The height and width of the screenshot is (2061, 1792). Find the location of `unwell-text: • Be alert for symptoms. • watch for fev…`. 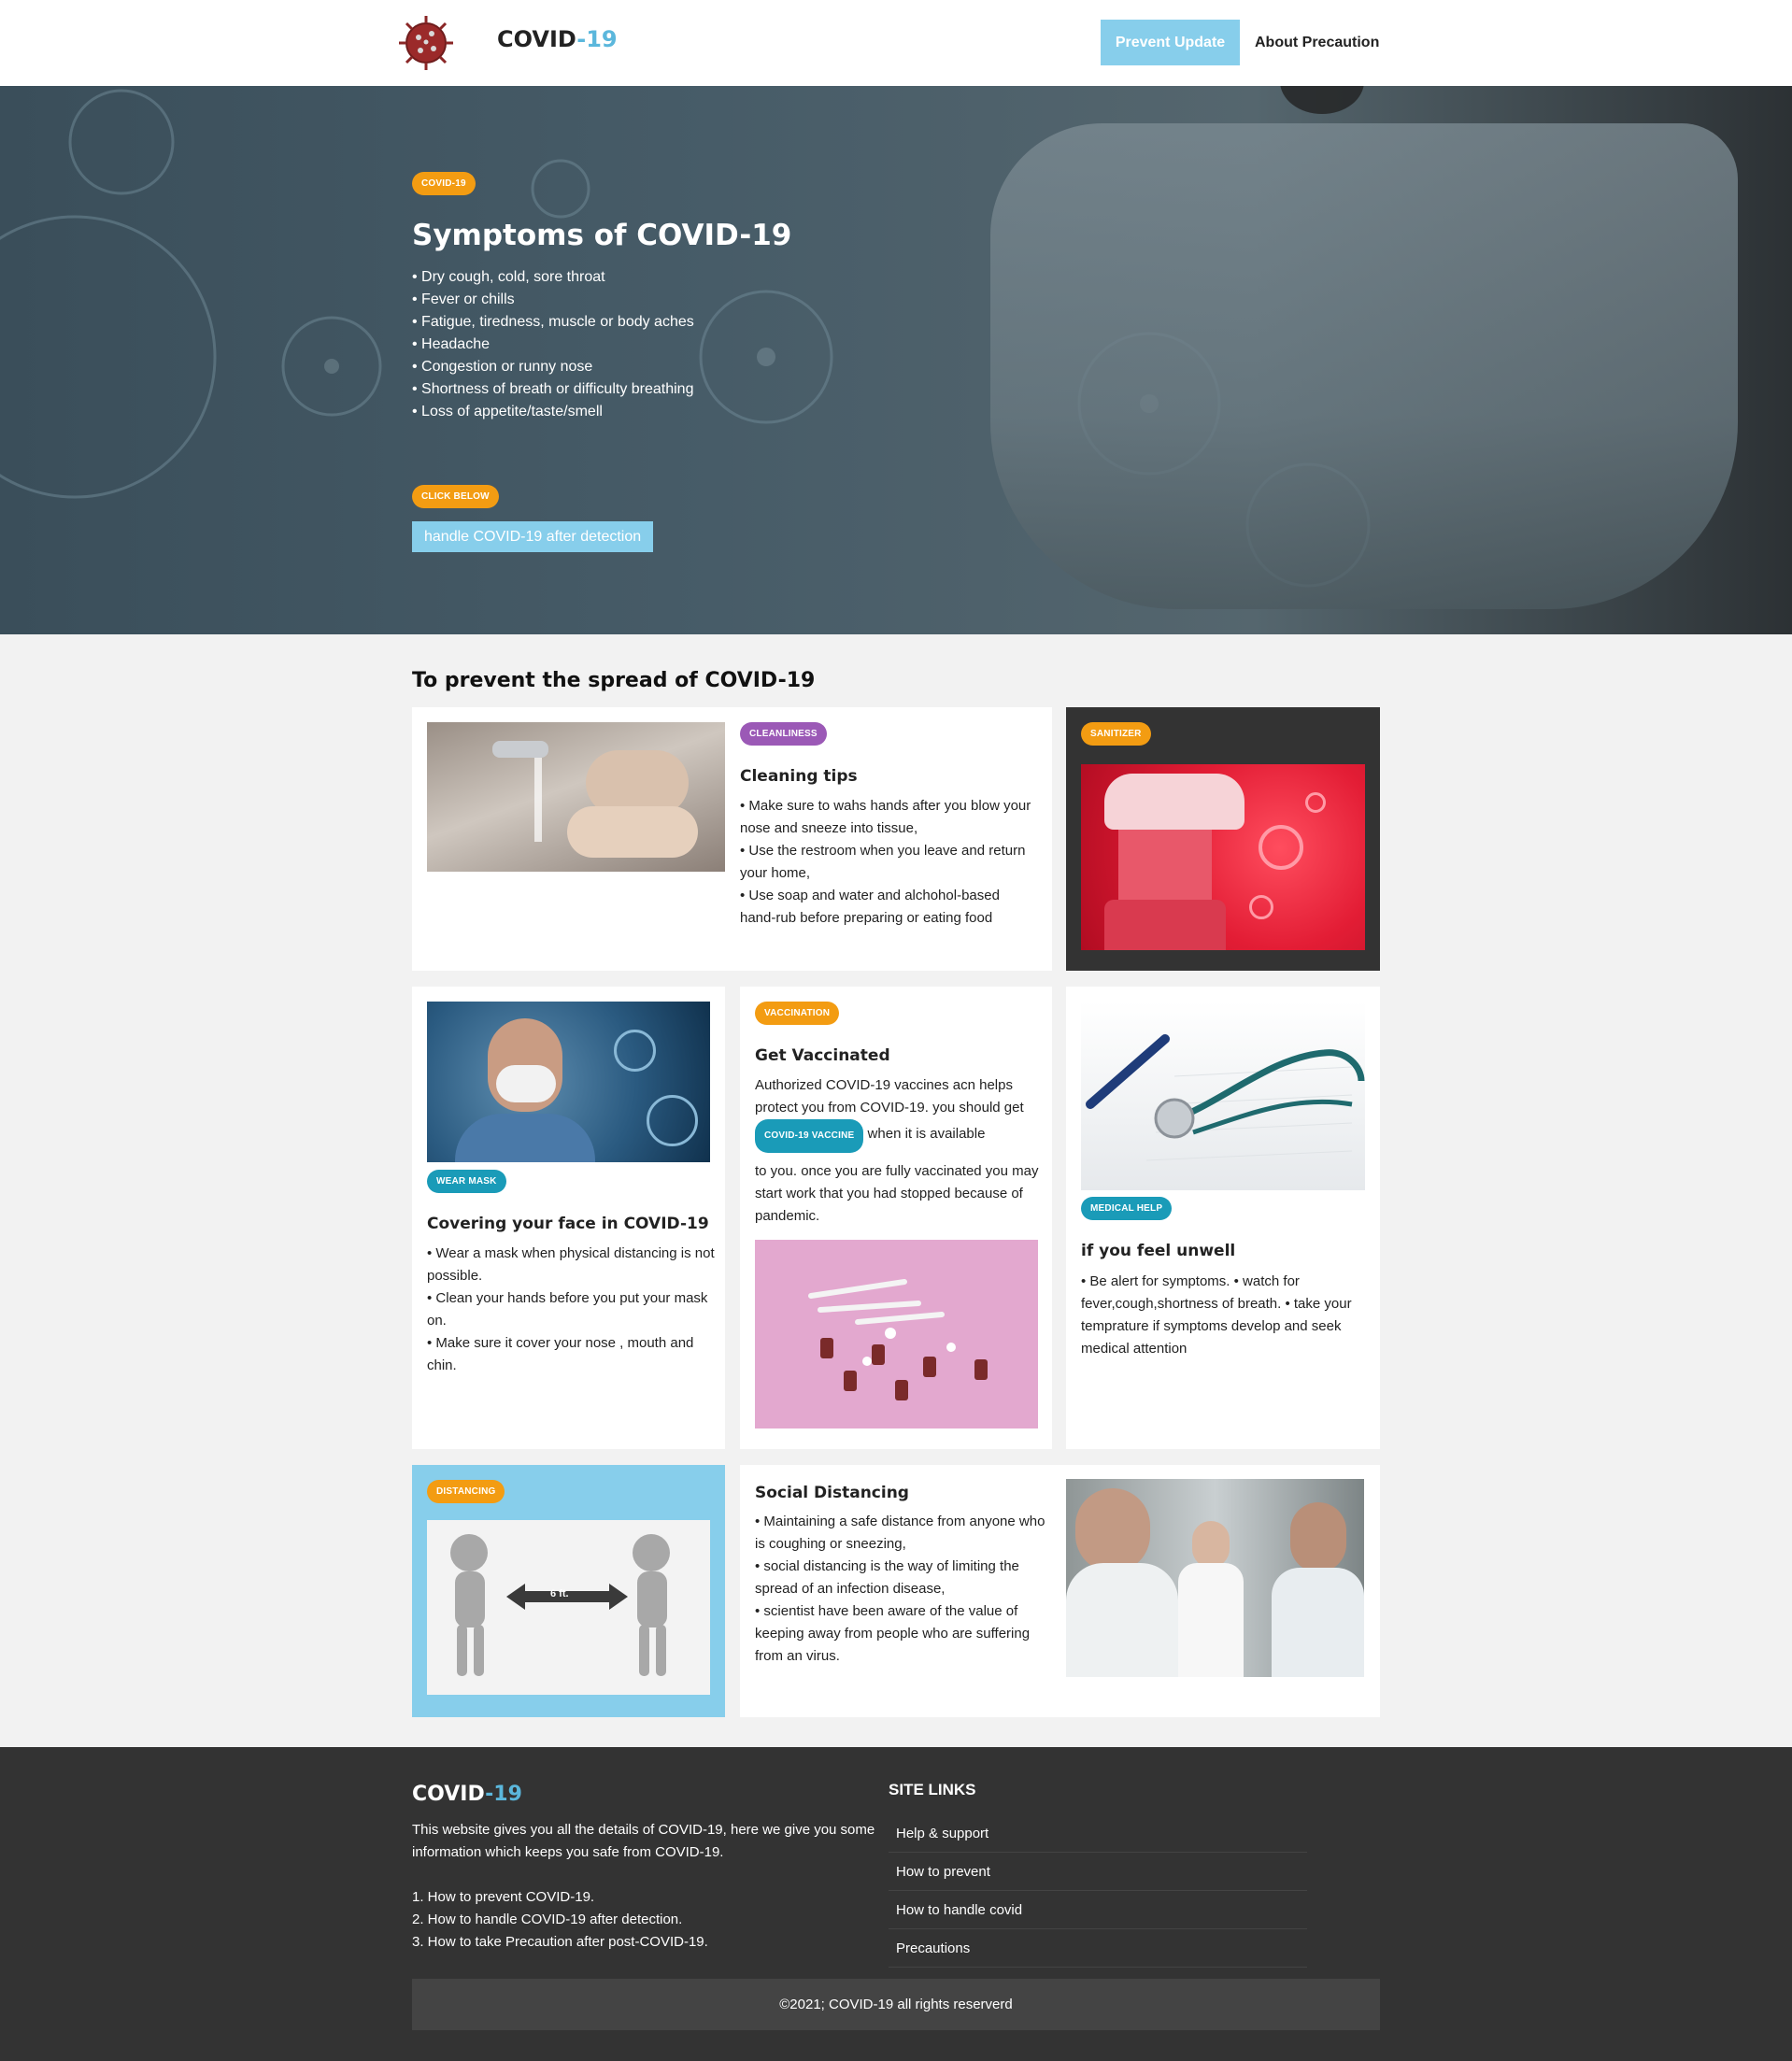

unwell-text: • Be alert for symptoms. • watch for fev… is located at coordinates (1216, 1315).